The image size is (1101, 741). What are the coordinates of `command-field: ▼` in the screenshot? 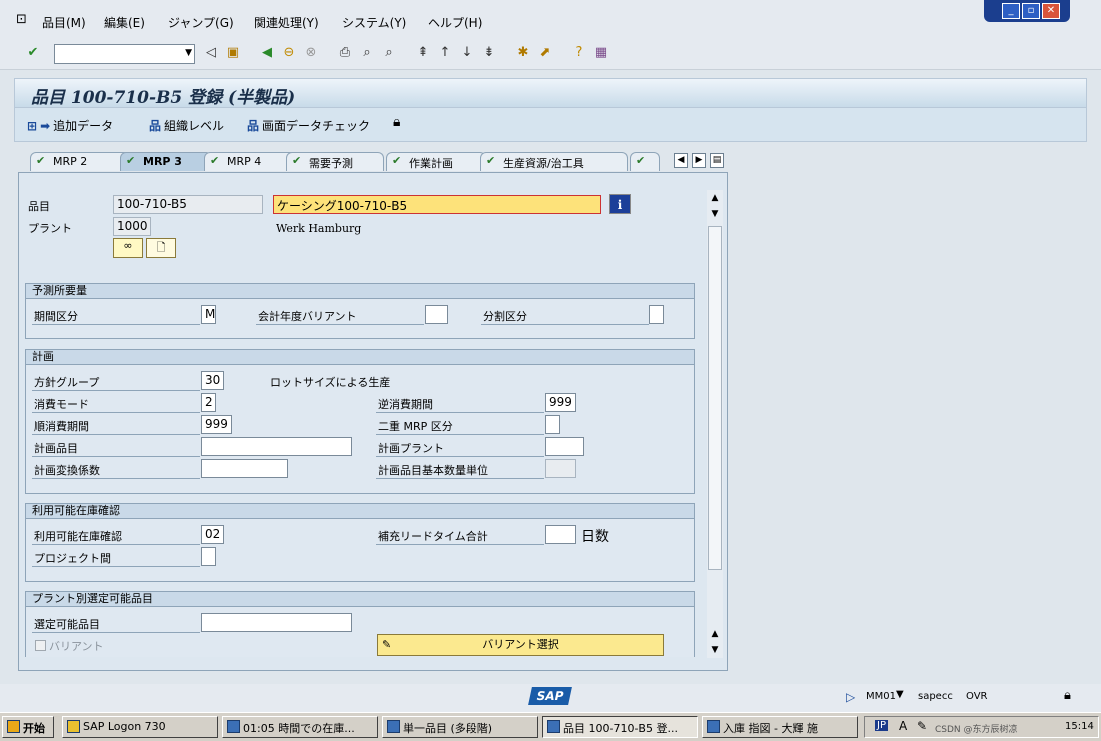 It's located at (124, 54).